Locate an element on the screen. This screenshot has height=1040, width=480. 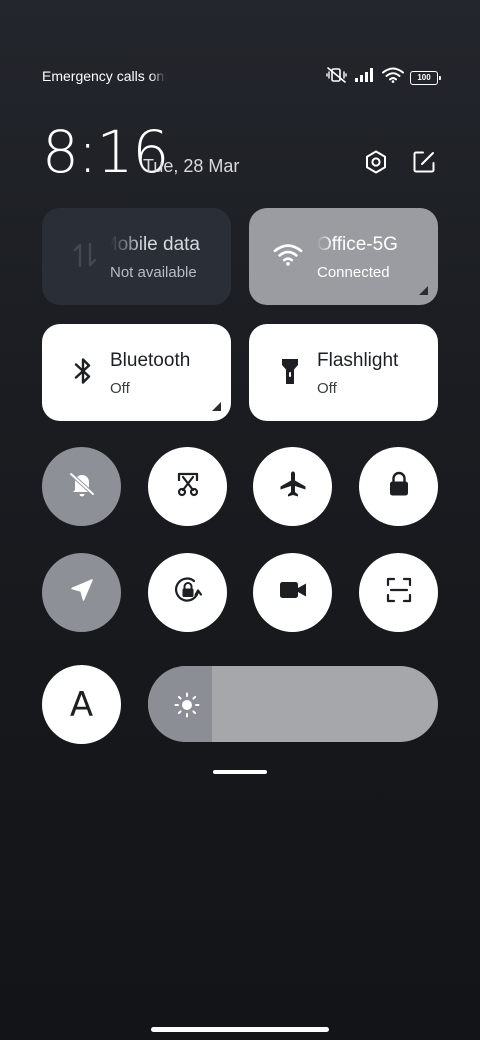
edit-button is located at coordinates (424, 164).